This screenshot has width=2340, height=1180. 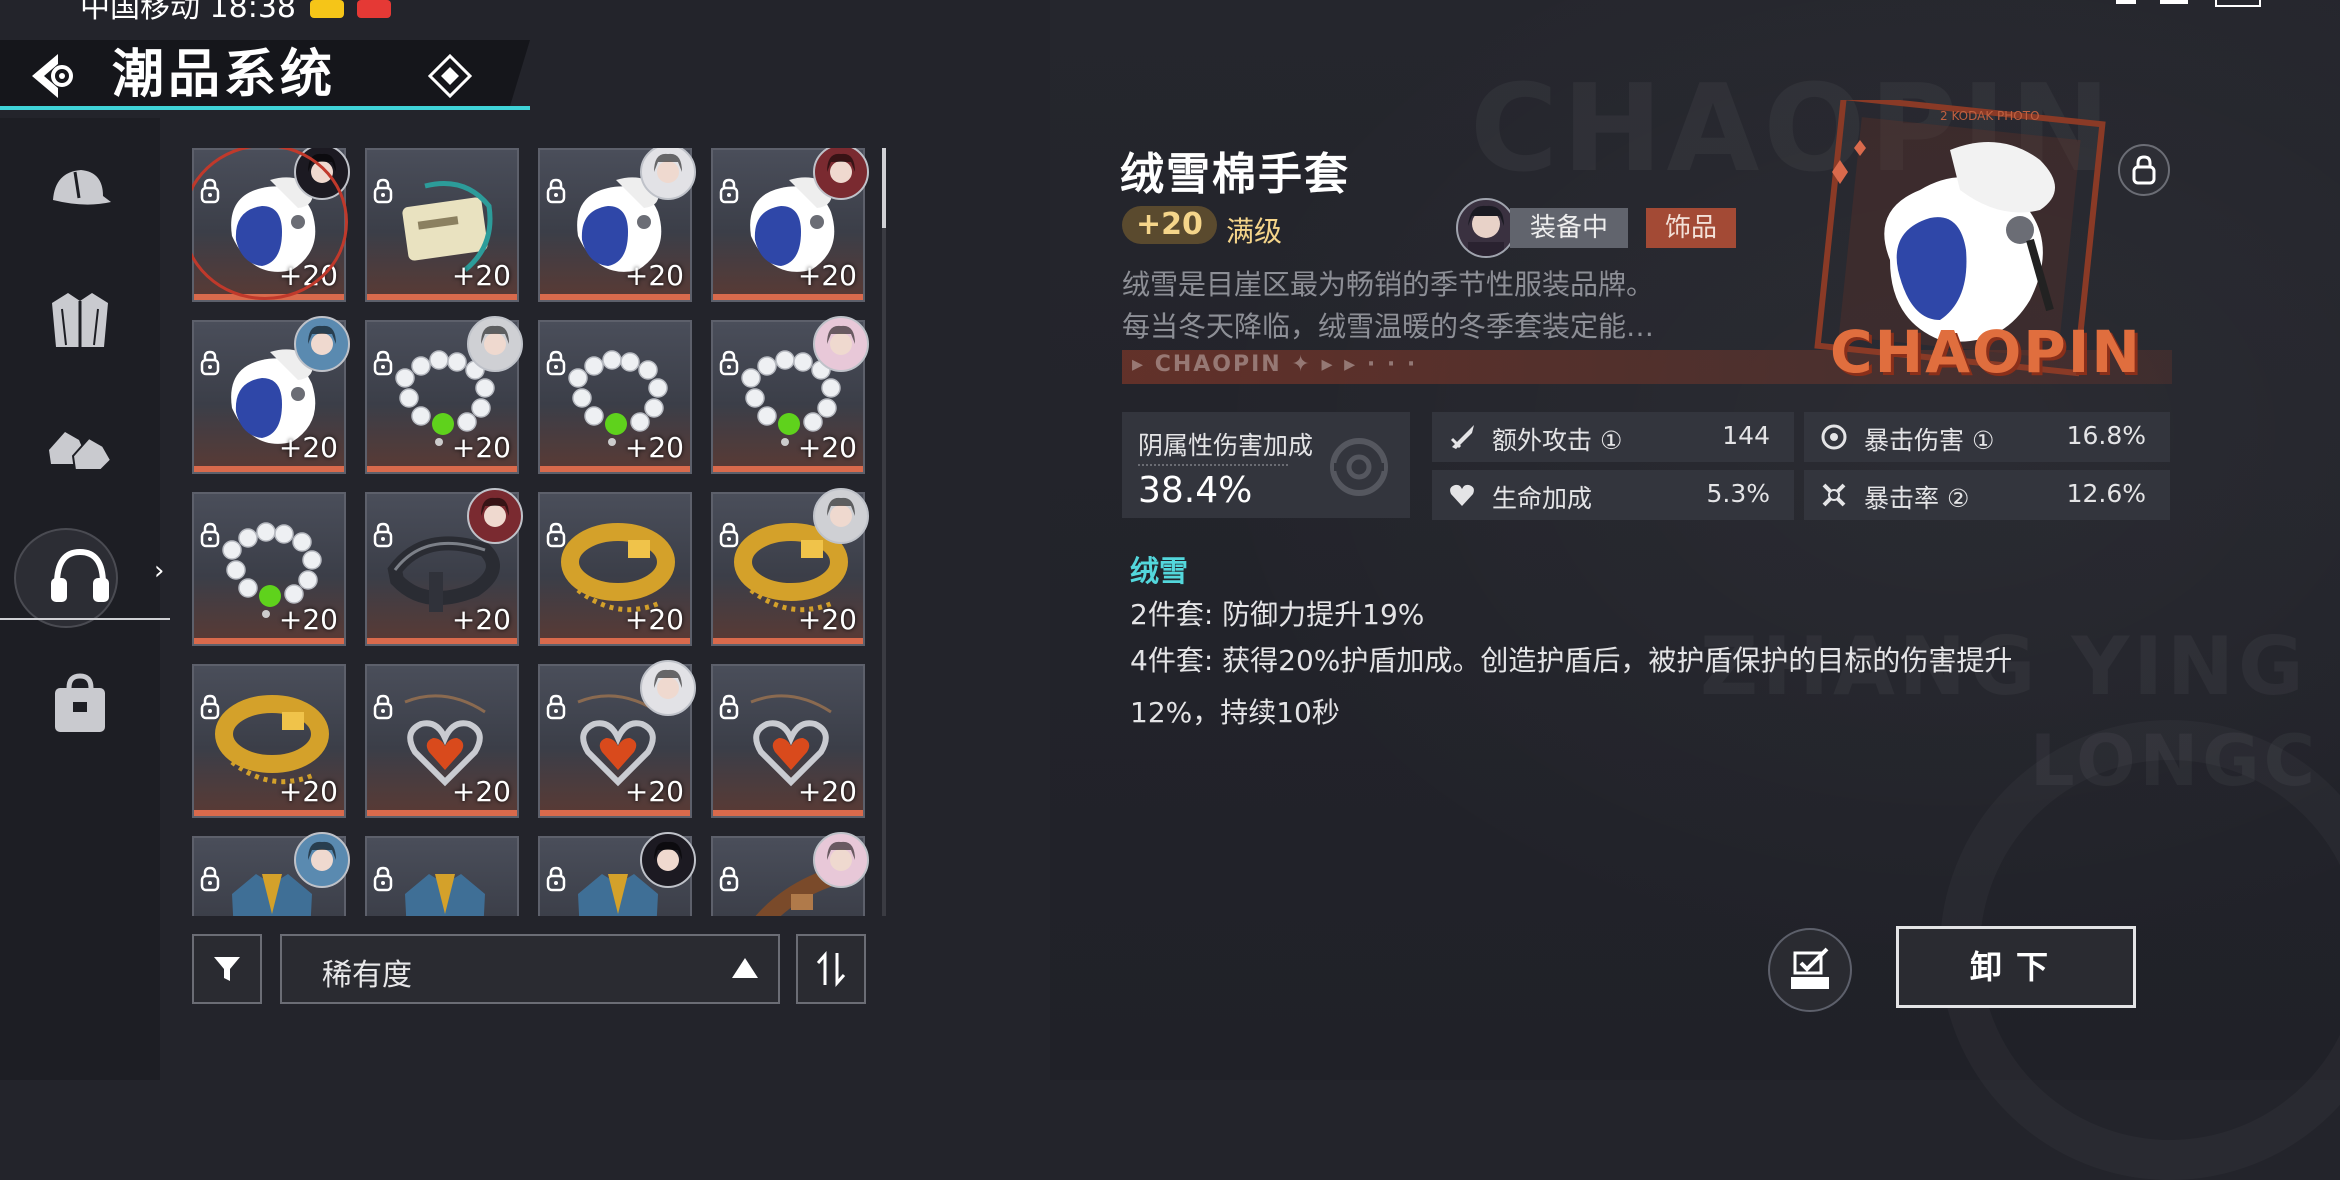 I want to click on jacket-icon, so click(x=80, y=320).